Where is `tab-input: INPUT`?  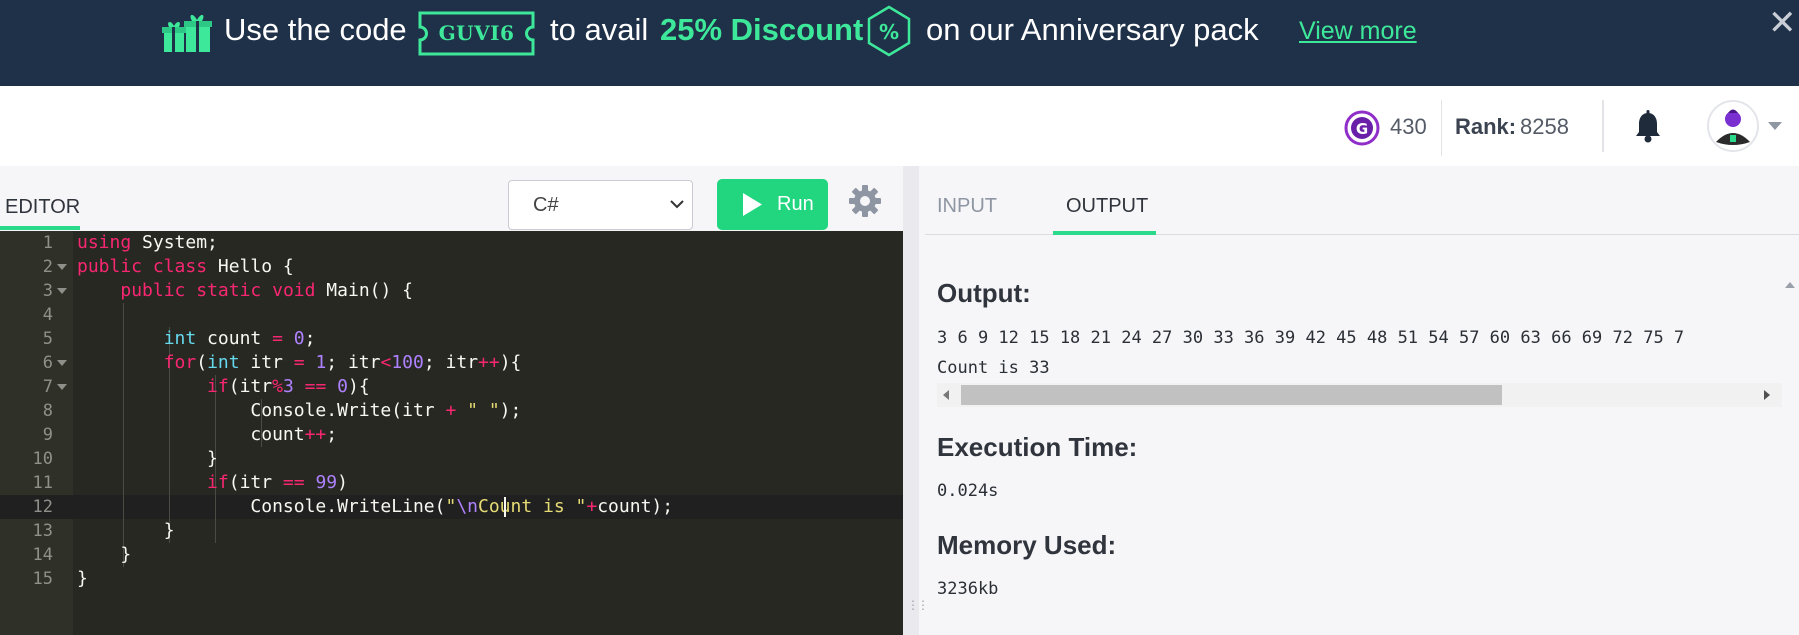 tab-input: INPUT is located at coordinates (967, 206).